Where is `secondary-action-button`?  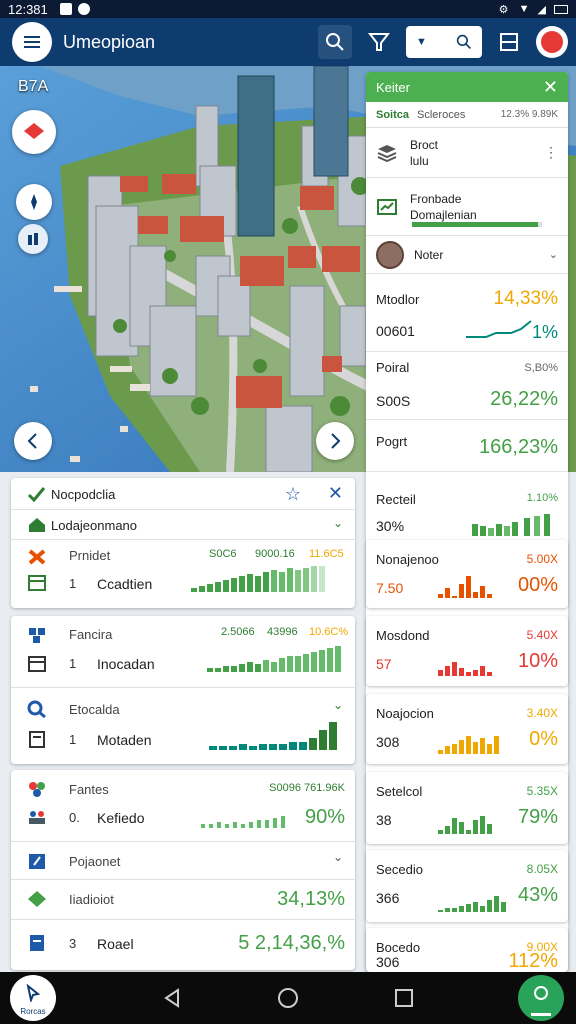 secondary-action-button is located at coordinates (541, 998).